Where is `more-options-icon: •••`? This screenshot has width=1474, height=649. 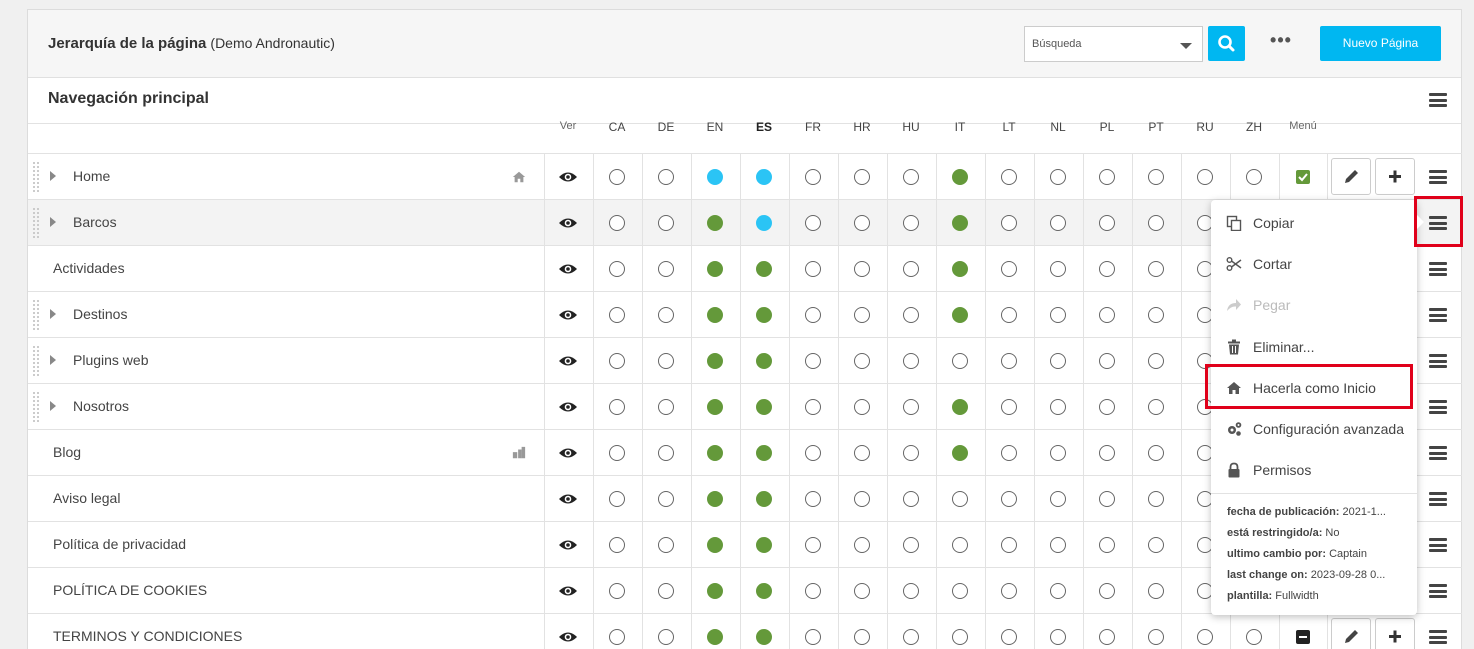 more-options-icon: ••• is located at coordinates (1281, 43).